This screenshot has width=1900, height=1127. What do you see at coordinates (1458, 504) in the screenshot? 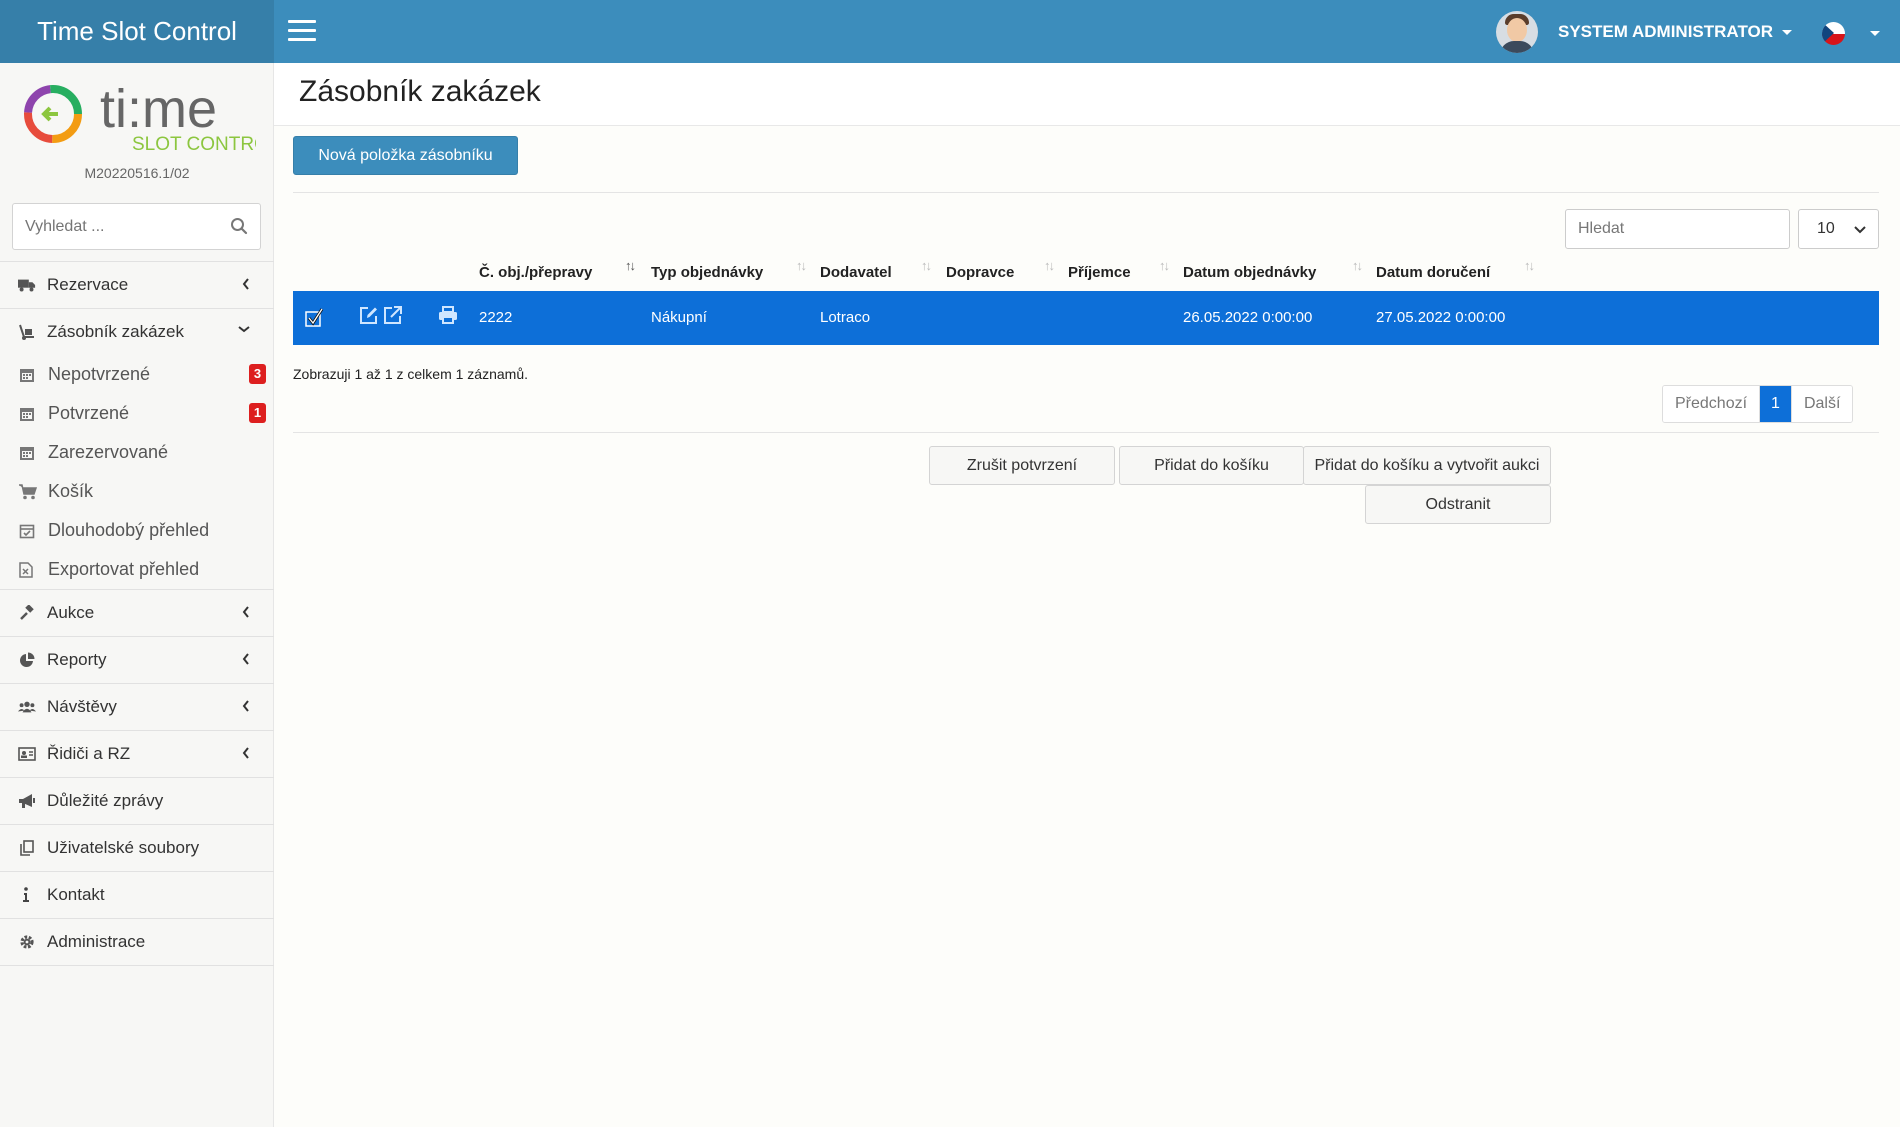
I see `remove-button: Odstranit` at bounding box center [1458, 504].